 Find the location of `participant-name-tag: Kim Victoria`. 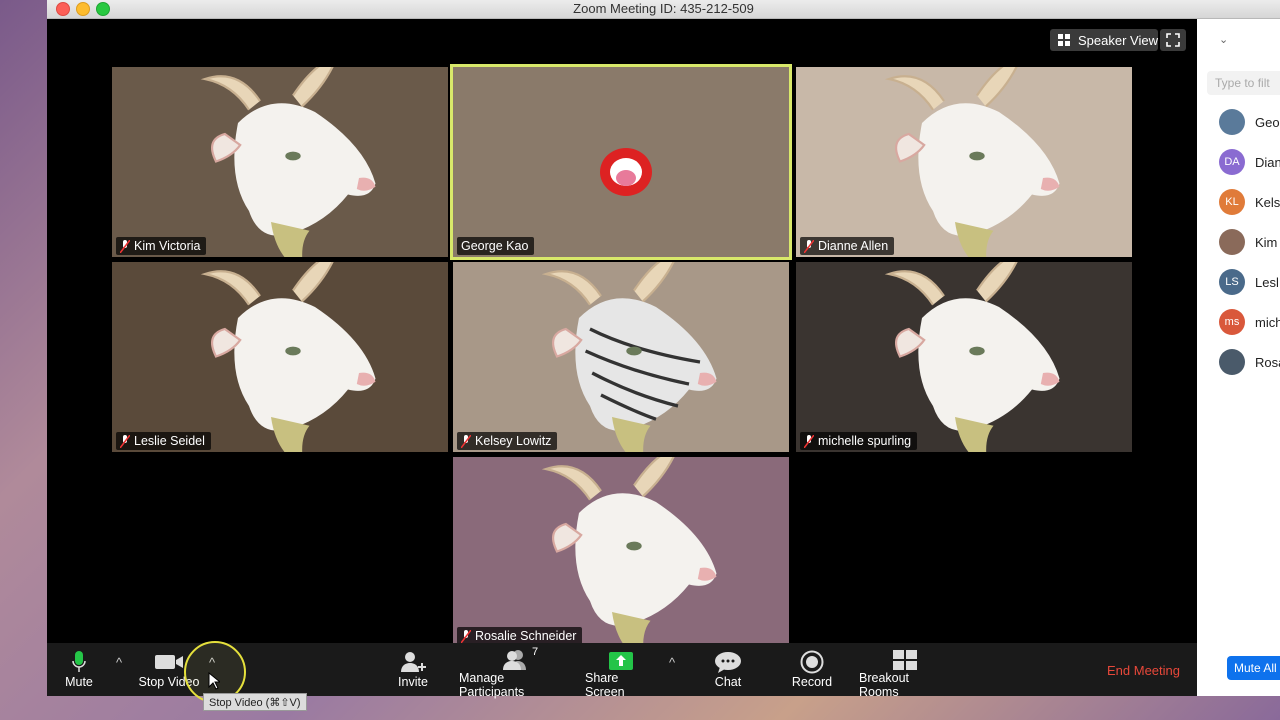

participant-name-tag: Kim Victoria is located at coordinates (161, 246).